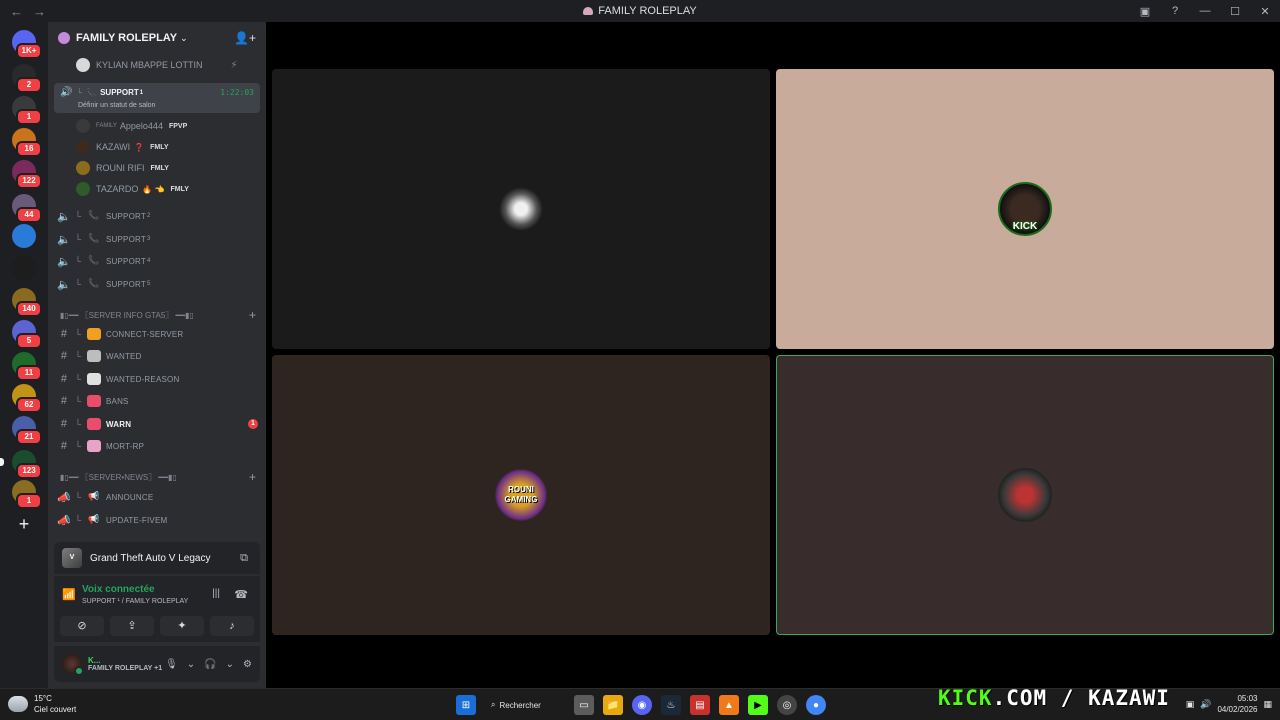  I want to click on avatar, so click(73, 665).